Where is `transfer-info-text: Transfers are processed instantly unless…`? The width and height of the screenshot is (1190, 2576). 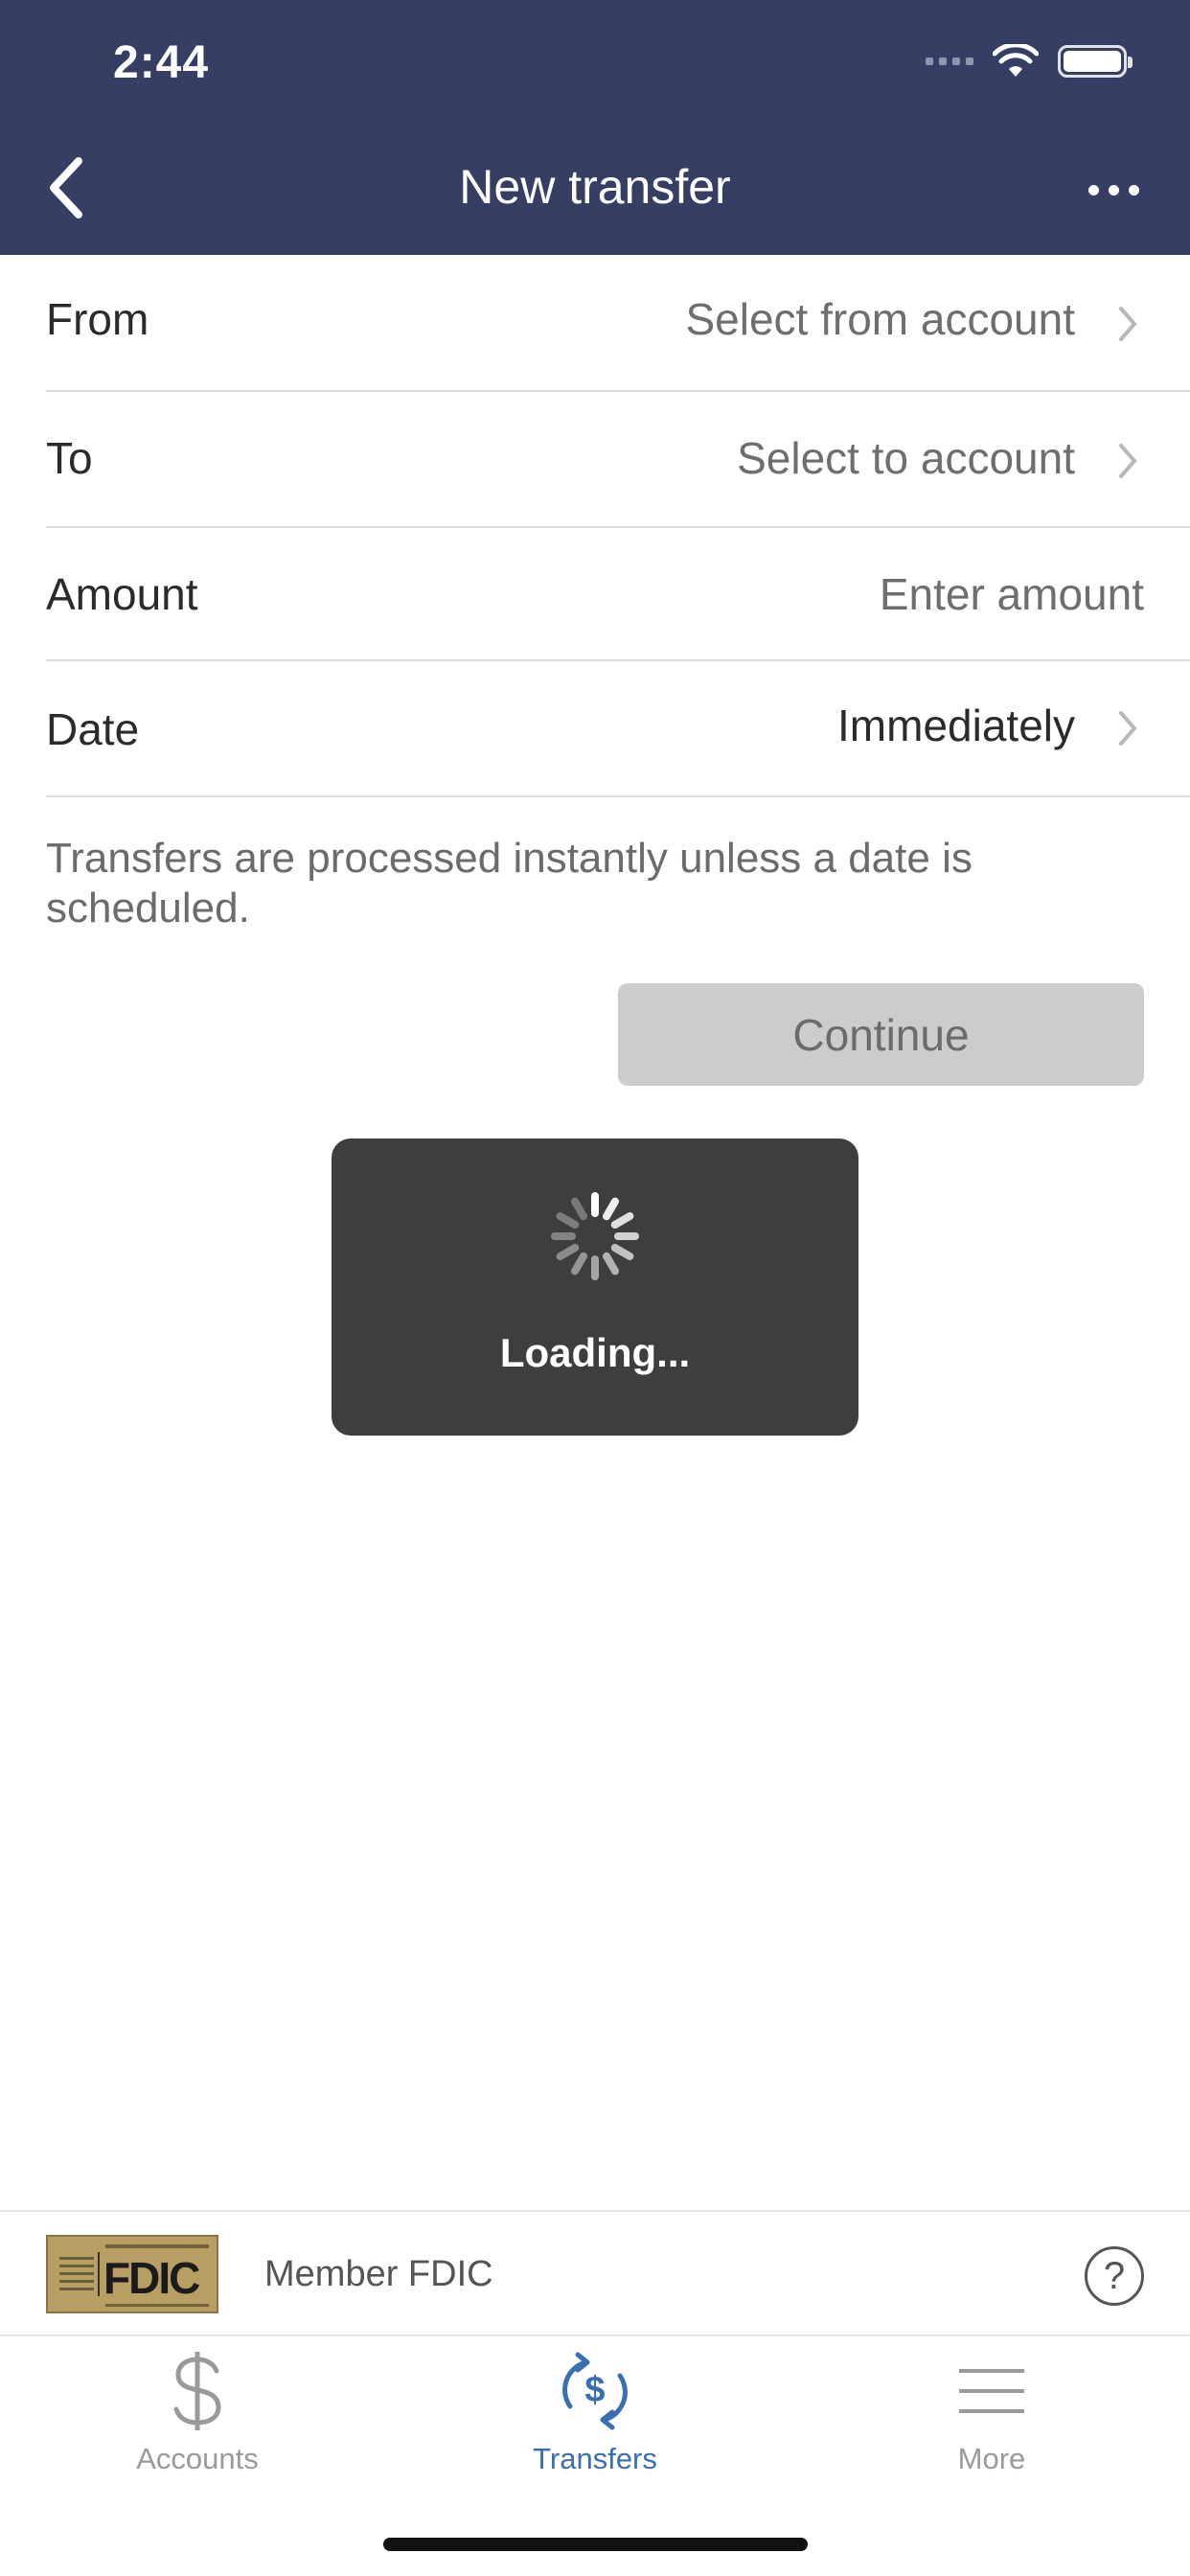
transfer-info-text: Transfers are processed instantly unless… is located at coordinates (510, 883).